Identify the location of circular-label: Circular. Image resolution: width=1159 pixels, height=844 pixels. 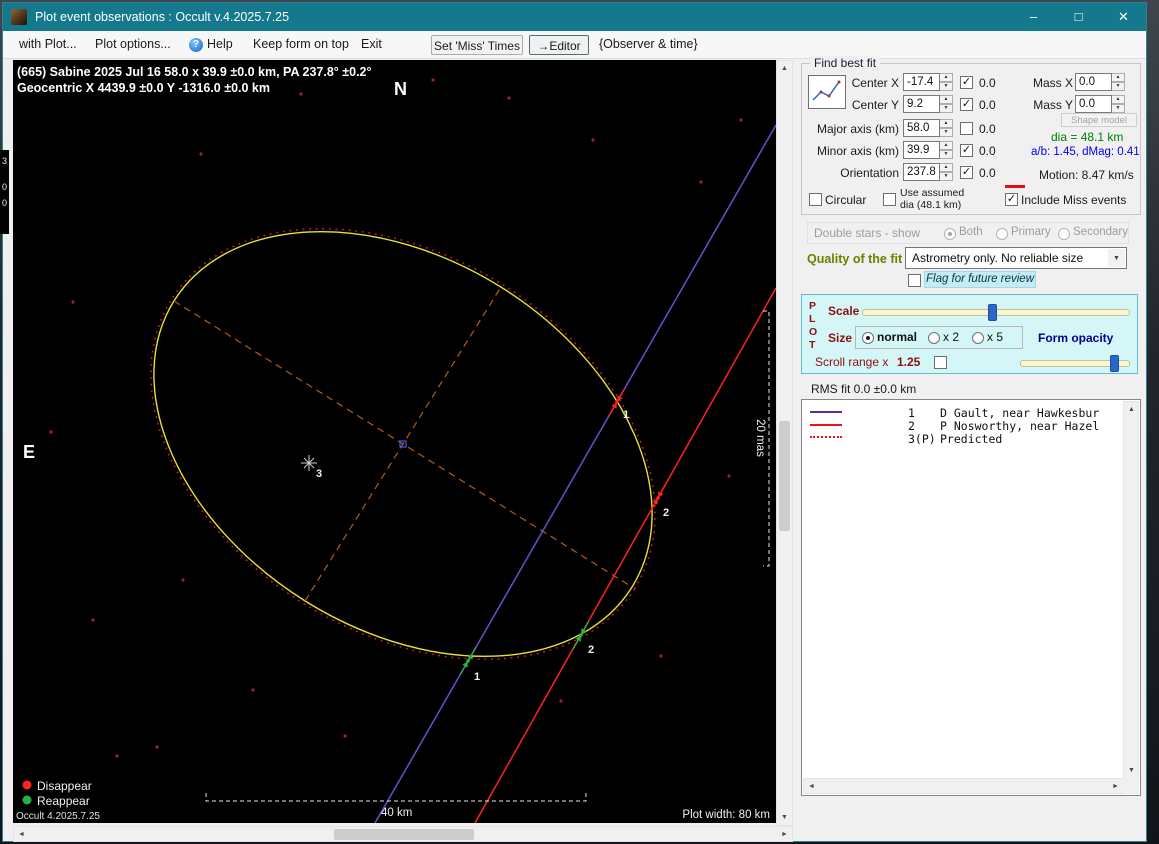
(846, 200).